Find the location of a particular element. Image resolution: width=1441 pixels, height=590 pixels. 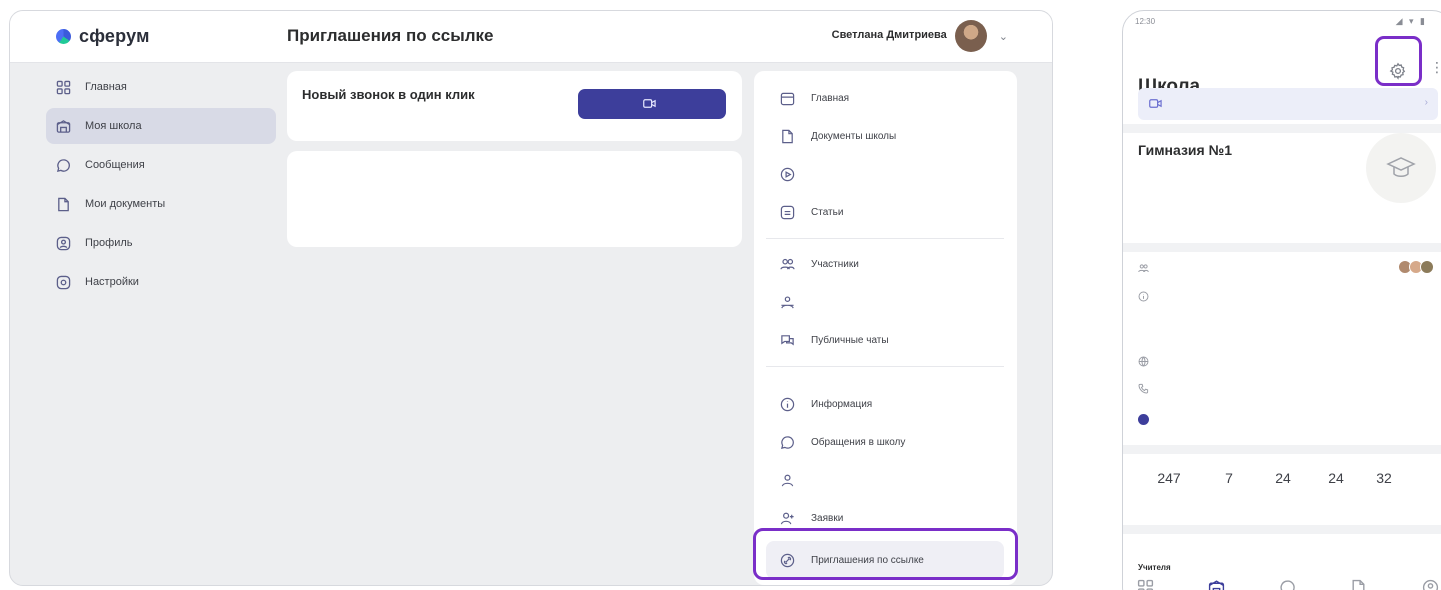

member-avatars is located at coordinates (1416, 267).